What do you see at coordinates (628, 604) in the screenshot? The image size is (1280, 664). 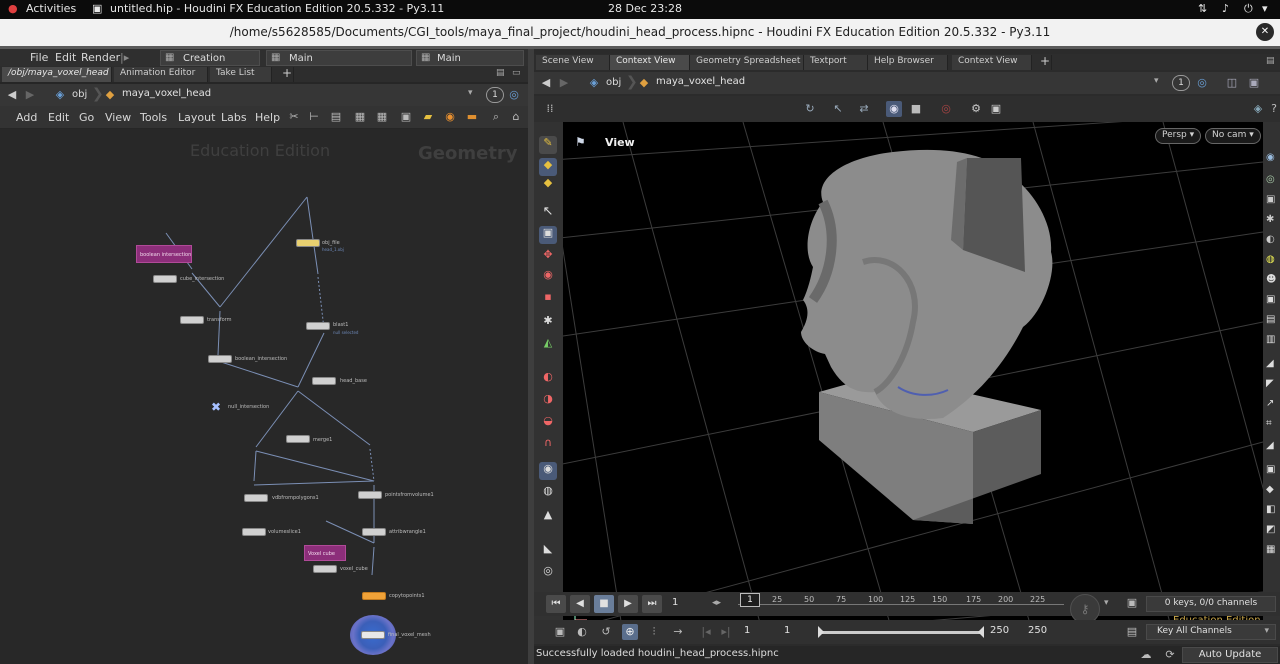 I see `play-button: ▶` at bounding box center [628, 604].